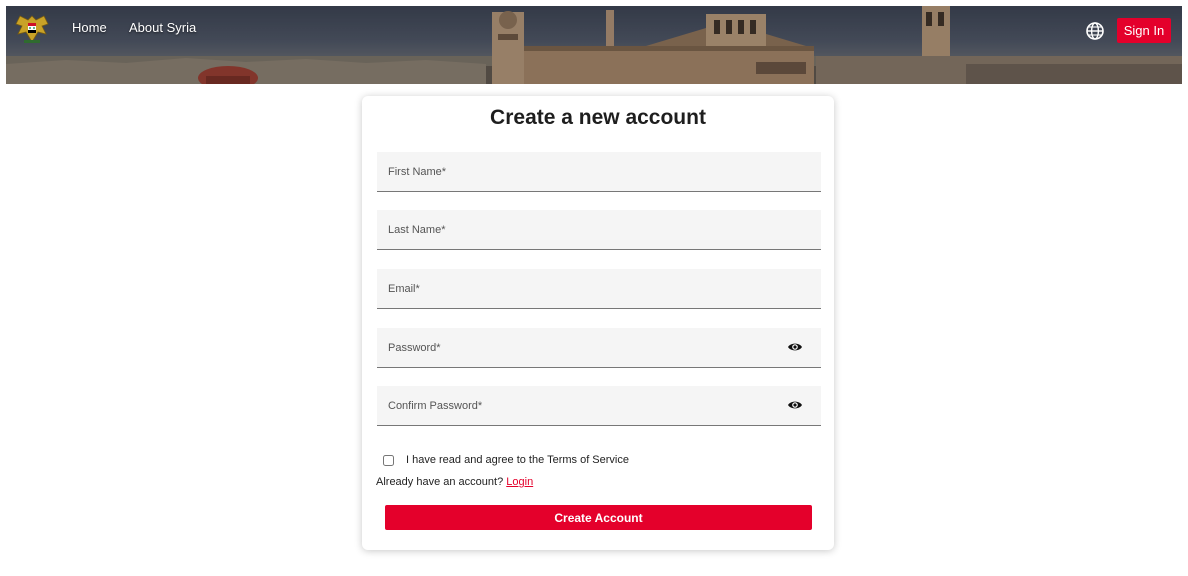 The image size is (1188, 576). Describe the element at coordinates (162, 27) in the screenshot. I see `nav-about-syria-link: About Syria` at that location.